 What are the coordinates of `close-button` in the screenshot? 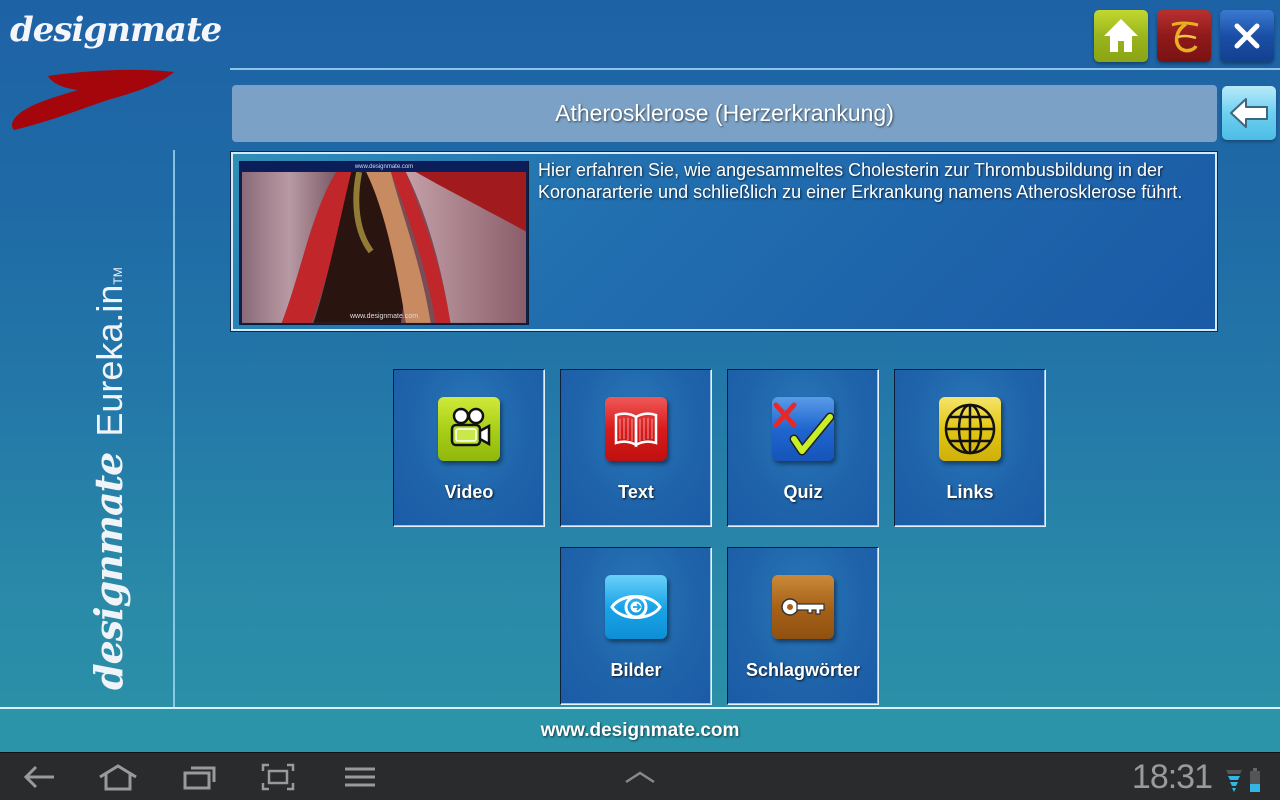 It's located at (1247, 36).